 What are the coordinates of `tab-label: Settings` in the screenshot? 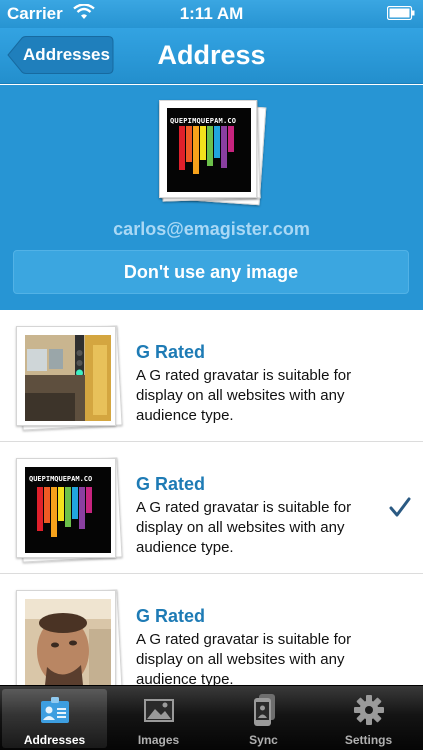 It's located at (368, 740).